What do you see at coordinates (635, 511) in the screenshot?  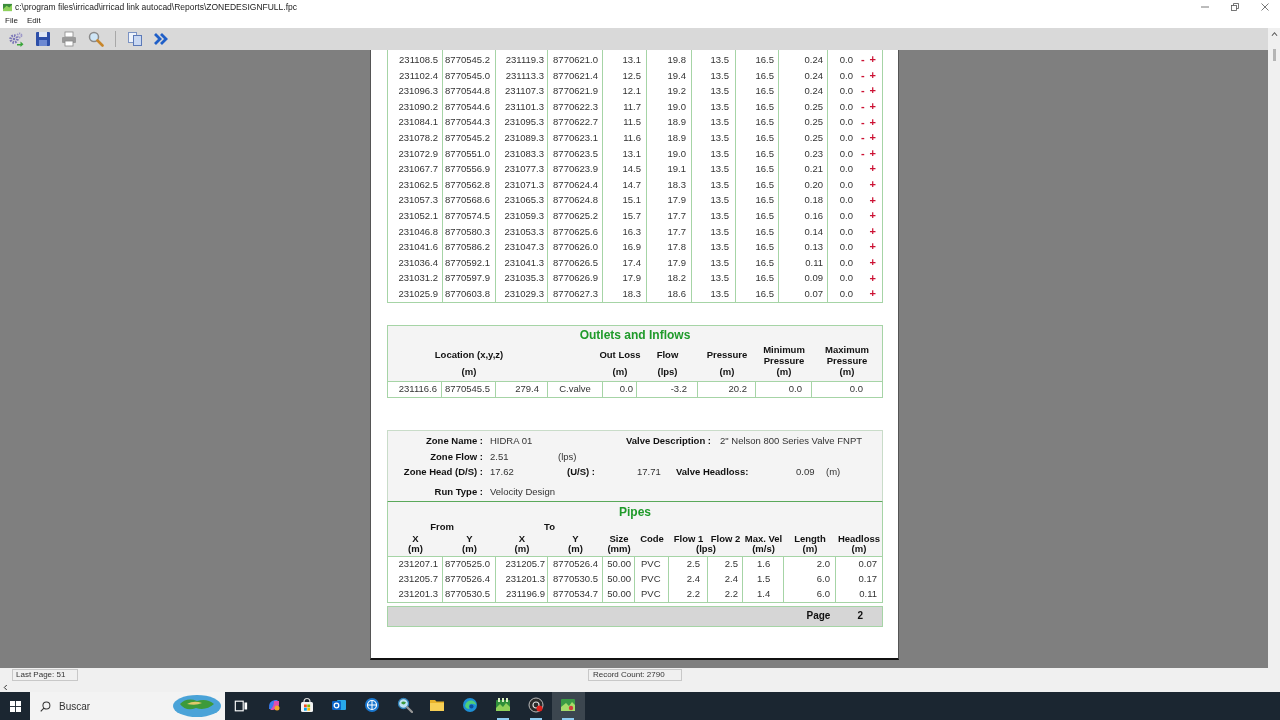 I see `section-title: Pipes` at bounding box center [635, 511].